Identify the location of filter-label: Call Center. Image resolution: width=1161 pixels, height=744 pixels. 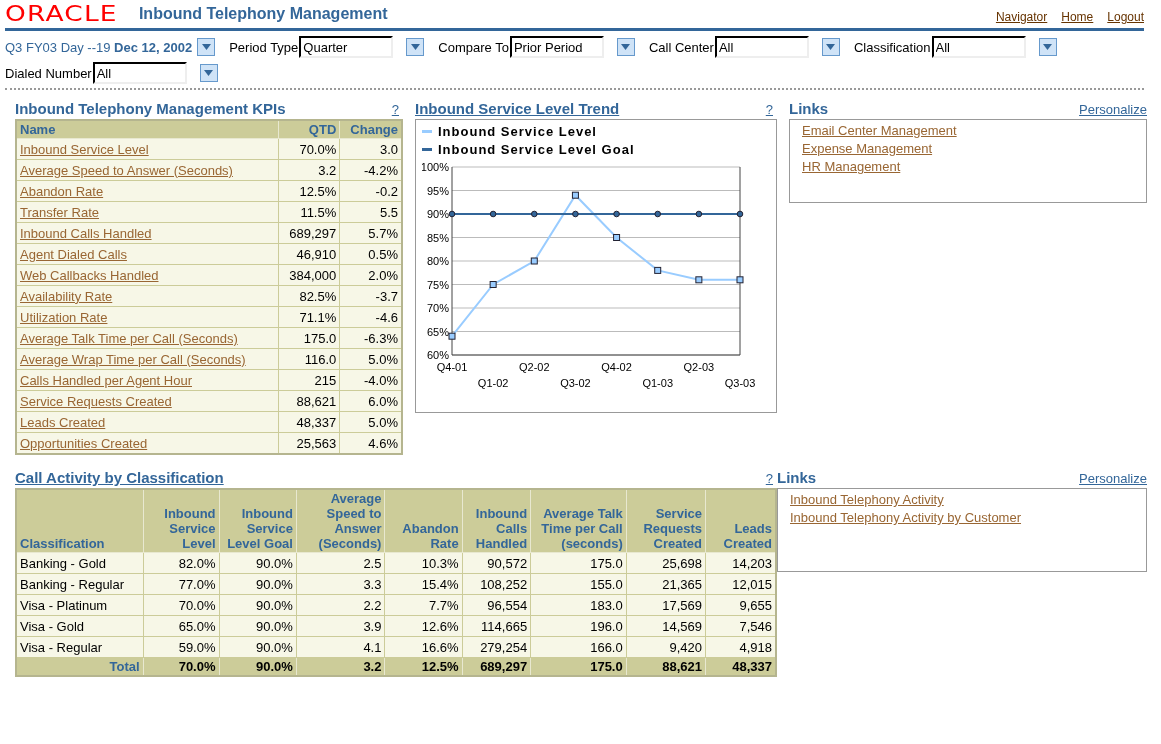
(681, 47).